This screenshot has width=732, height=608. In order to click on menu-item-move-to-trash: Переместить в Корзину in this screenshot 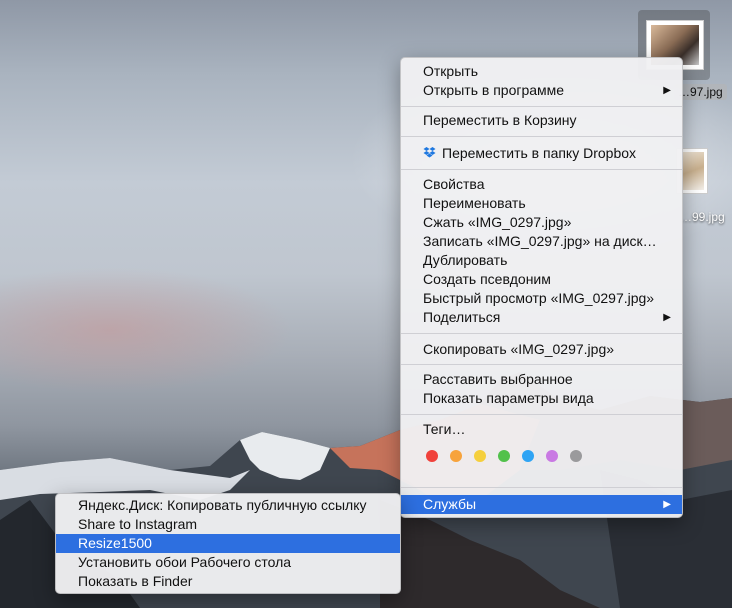, I will do `click(541, 120)`.